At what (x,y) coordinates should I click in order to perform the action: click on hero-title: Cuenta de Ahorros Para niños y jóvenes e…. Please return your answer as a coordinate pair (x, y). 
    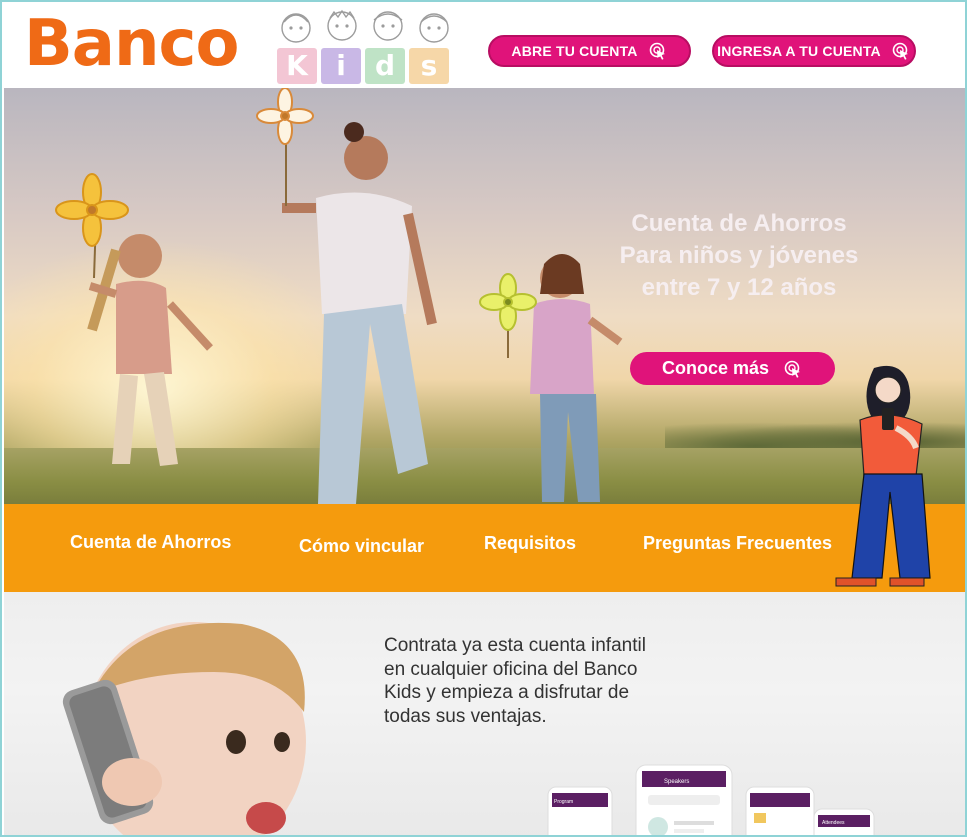
    Looking at the image, I should click on (739, 256).